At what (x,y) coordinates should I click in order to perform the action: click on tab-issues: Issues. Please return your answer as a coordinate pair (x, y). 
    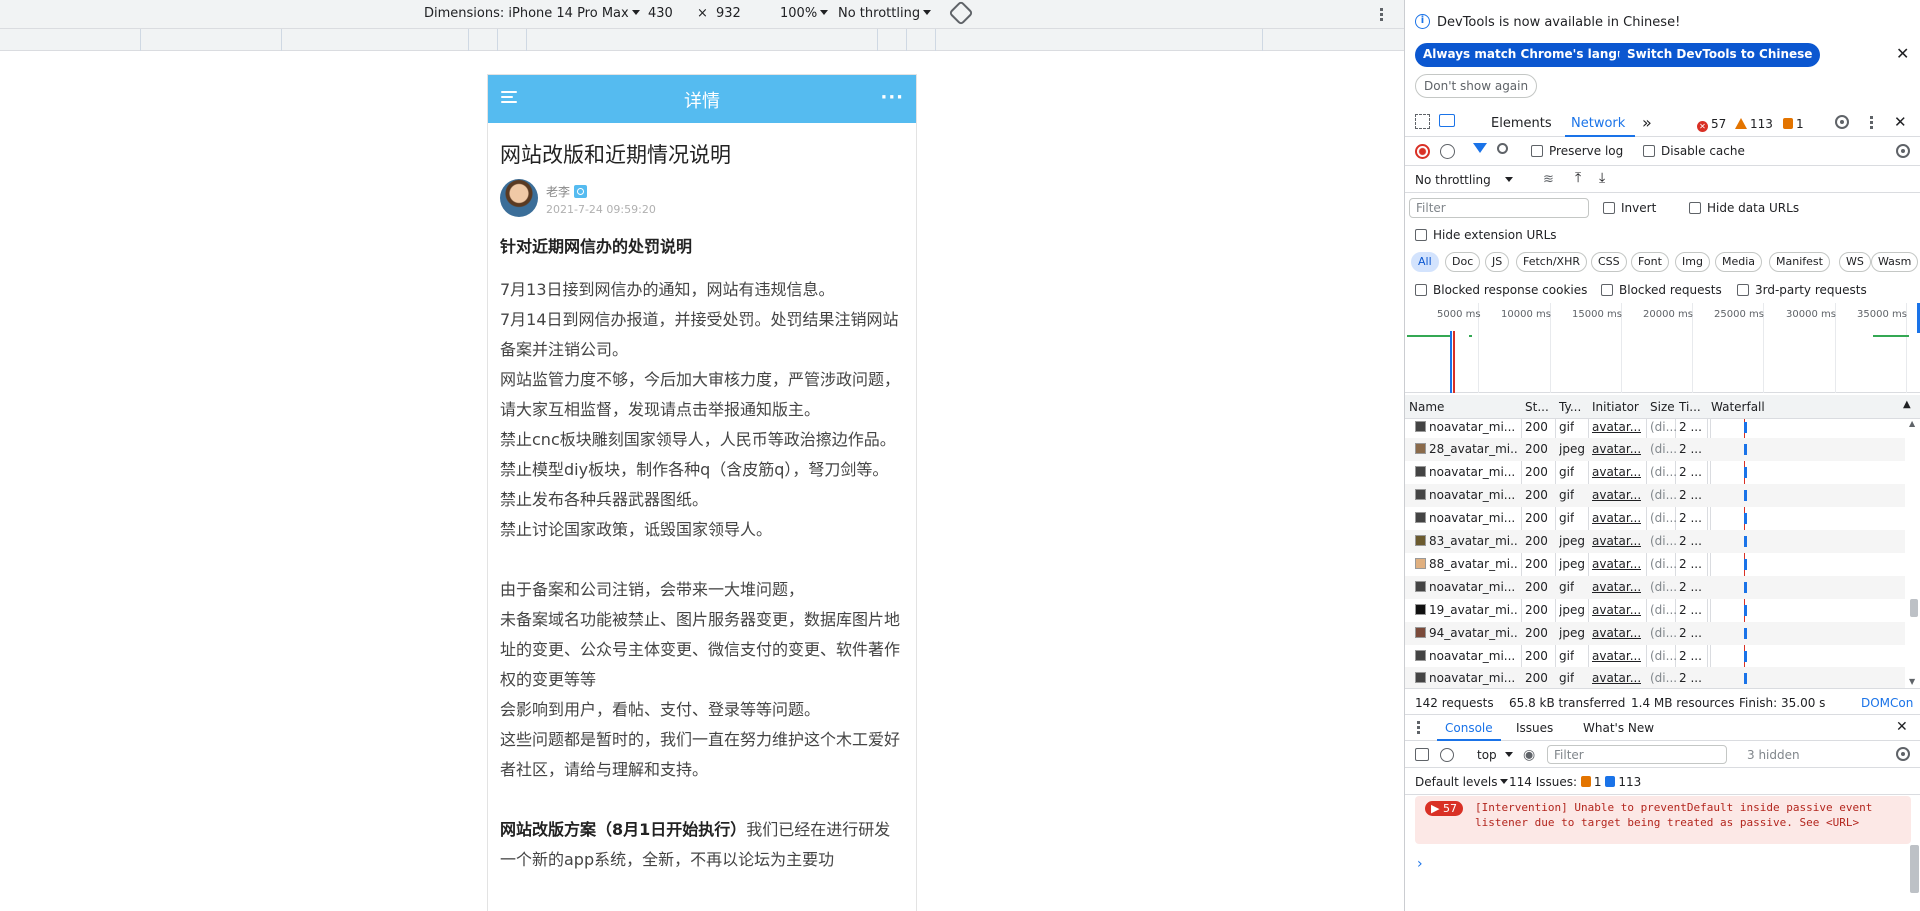
    Looking at the image, I should click on (1534, 728).